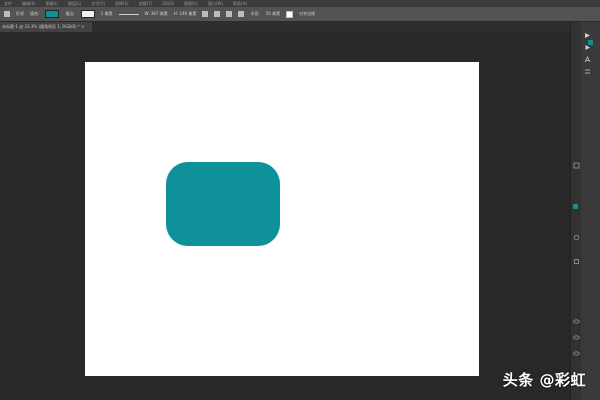 The image size is (600, 400). I want to click on stroke-color-swatch, so click(87, 14).